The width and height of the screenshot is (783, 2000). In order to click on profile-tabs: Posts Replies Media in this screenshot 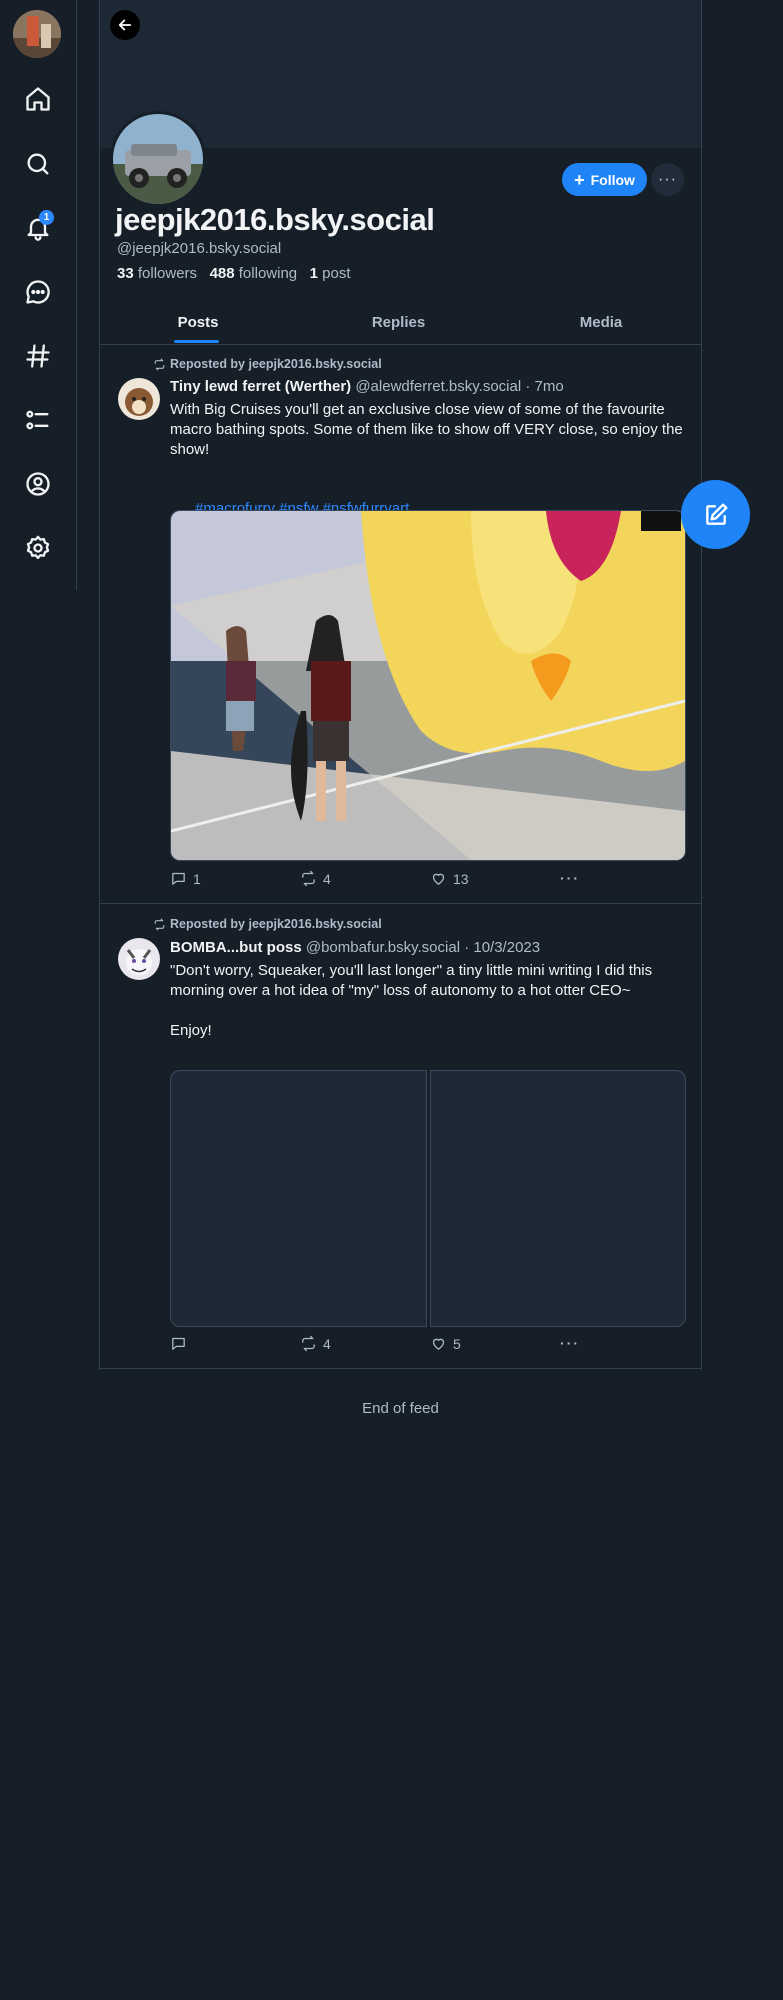, I will do `click(400, 322)`.